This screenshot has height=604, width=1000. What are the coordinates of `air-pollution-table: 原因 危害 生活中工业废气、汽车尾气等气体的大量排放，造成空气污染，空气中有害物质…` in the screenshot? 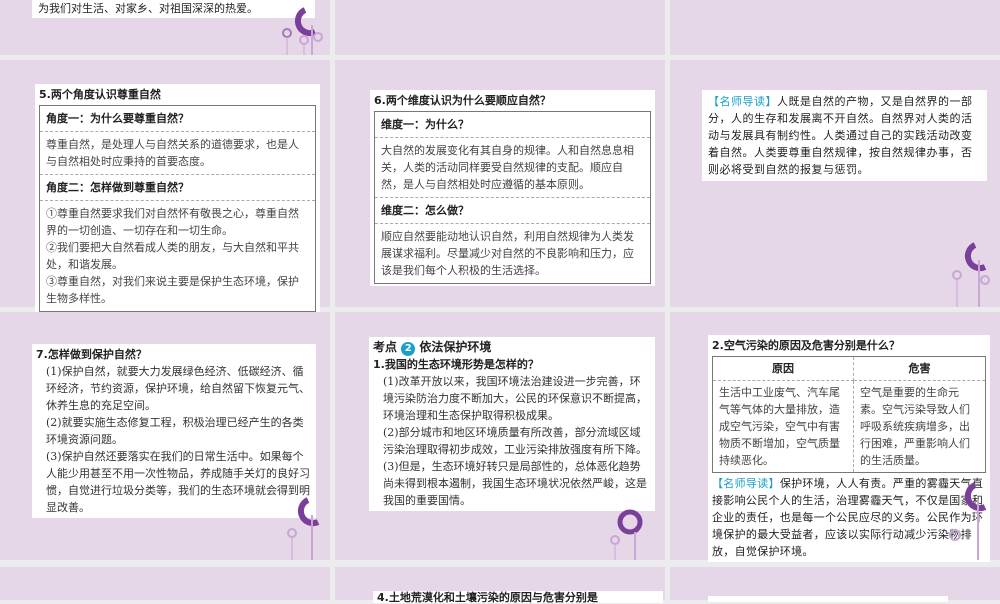 It's located at (849, 414).